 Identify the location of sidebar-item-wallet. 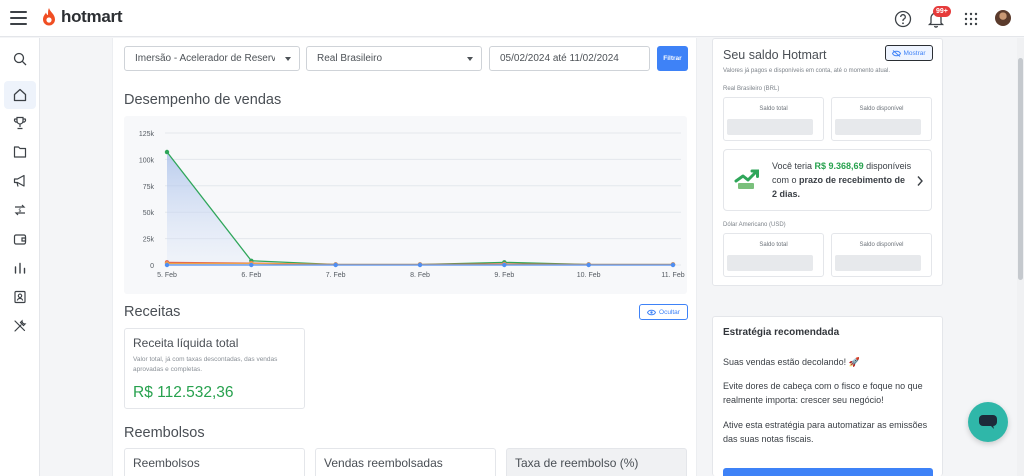
(20, 239).